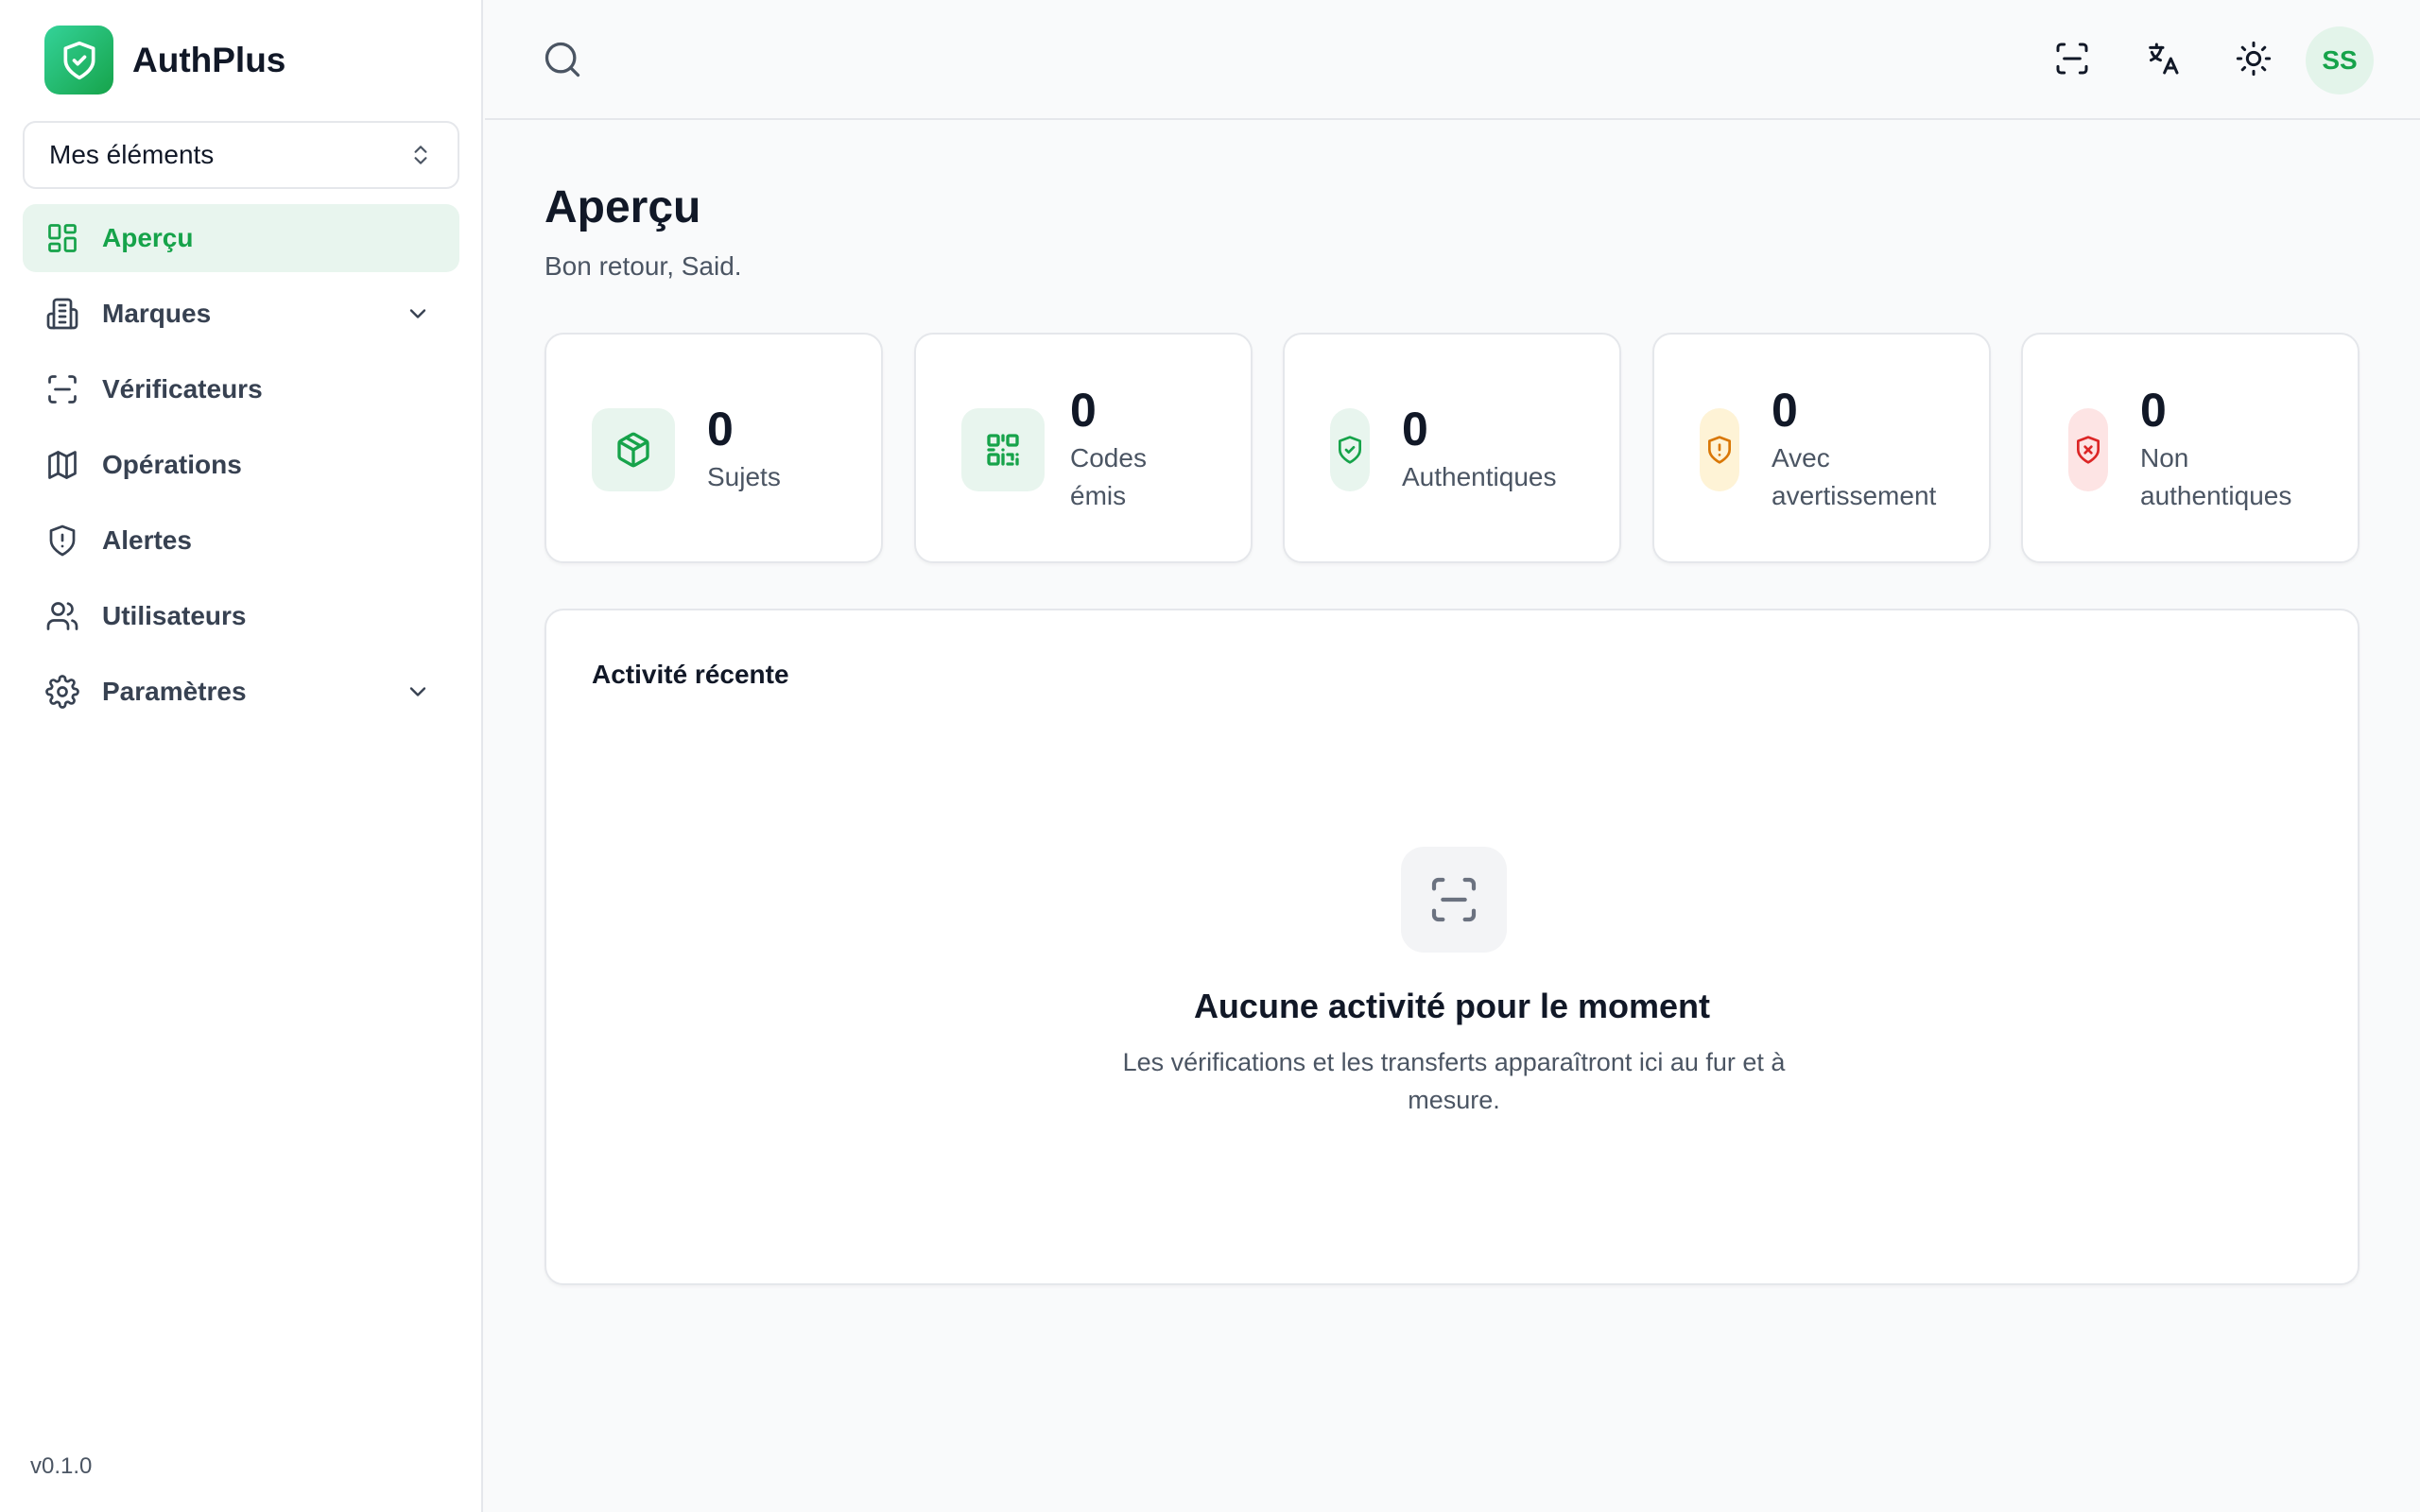  I want to click on workspace-label: Mes éléments, so click(132, 154).